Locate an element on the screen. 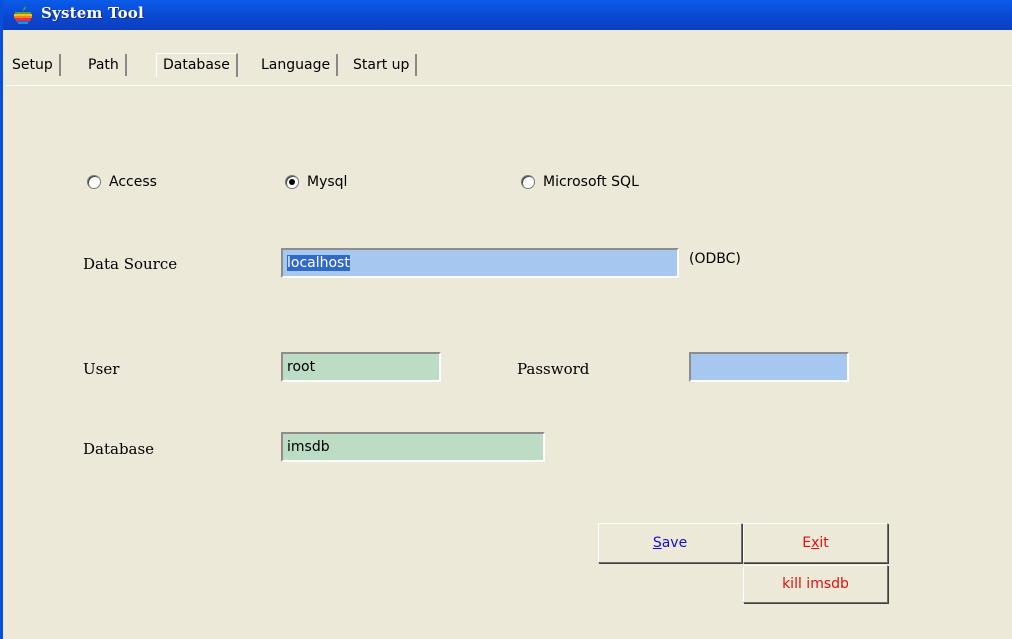 Image resolution: width=1012 pixels, height=639 pixels. password-label: Password is located at coordinates (553, 369).